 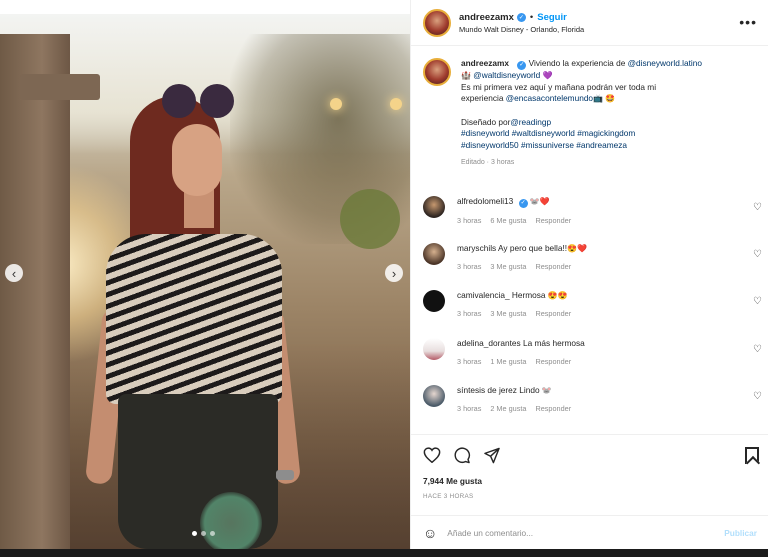 What do you see at coordinates (487, 390) in the screenshot?
I see `commenter-username: síntesis de jerez` at bounding box center [487, 390].